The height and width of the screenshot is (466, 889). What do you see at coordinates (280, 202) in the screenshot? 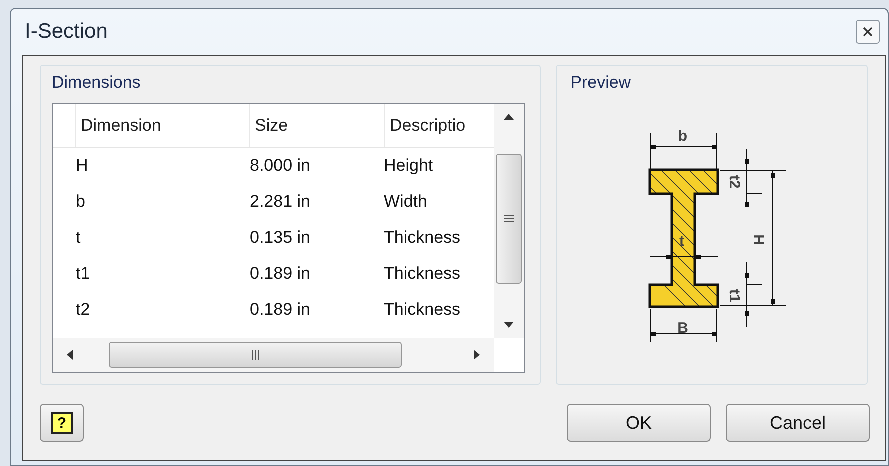
I see `table-cell-text: 2.281 in` at bounding box center [280, 202].